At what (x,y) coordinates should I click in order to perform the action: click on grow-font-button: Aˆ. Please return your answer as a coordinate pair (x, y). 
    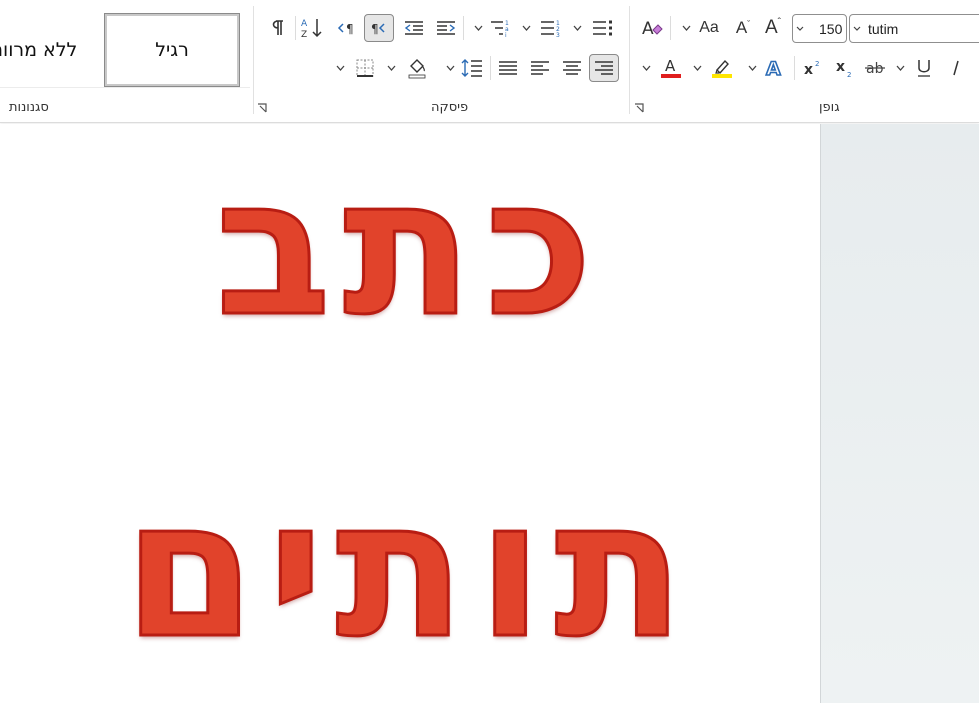
    Looking at the image, I should click on (773, 28).